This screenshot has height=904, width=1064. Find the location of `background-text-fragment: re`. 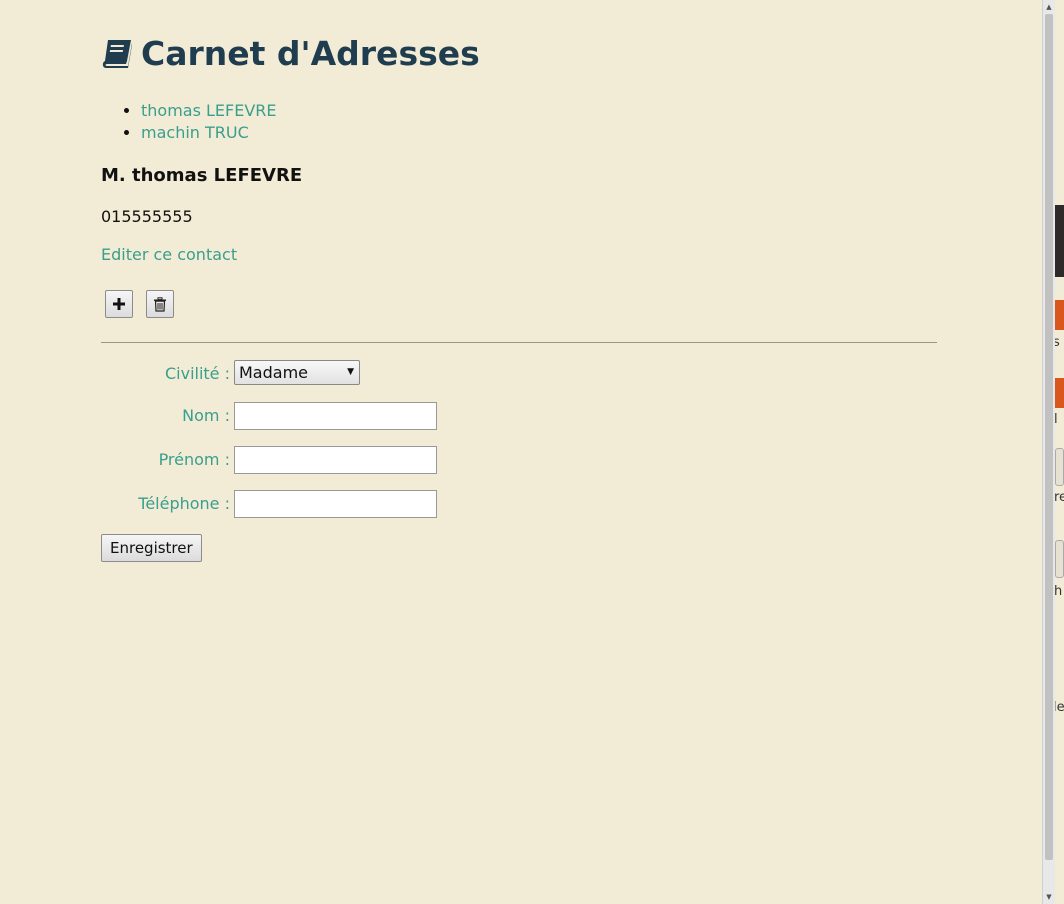

background-text-fragment: re is located at coordinates (1059, 497).